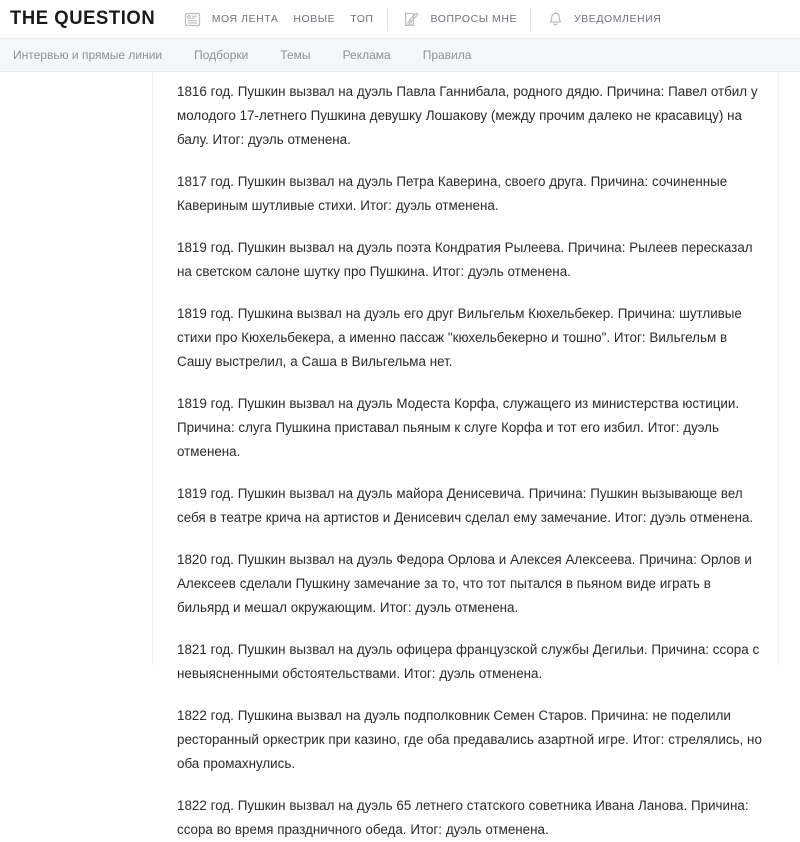 The height and width of the screenshot is (842, 800). I want to click on nav-group-feed: МОЯ ЛЕНТА НОВЫЕ ТОП, so click(278, 19).